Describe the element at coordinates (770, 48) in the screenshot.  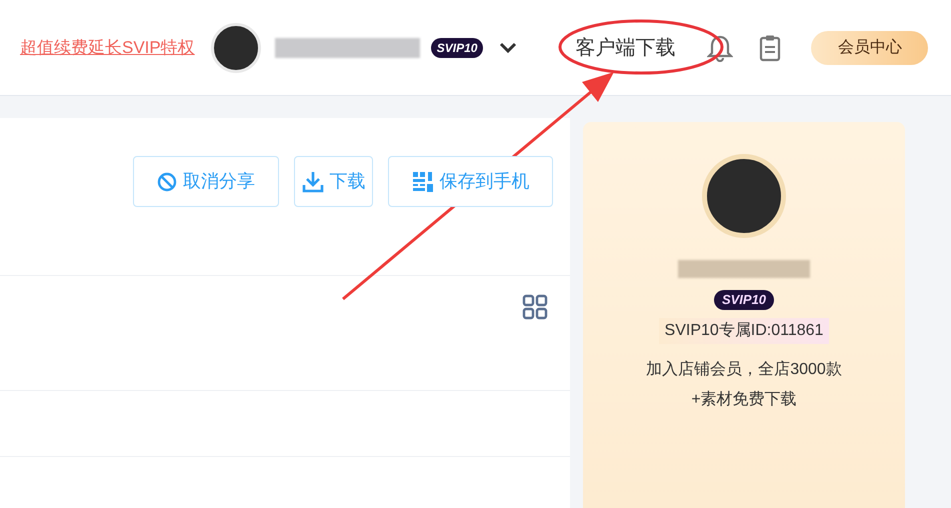
I see `clipboard-icon` at that location.